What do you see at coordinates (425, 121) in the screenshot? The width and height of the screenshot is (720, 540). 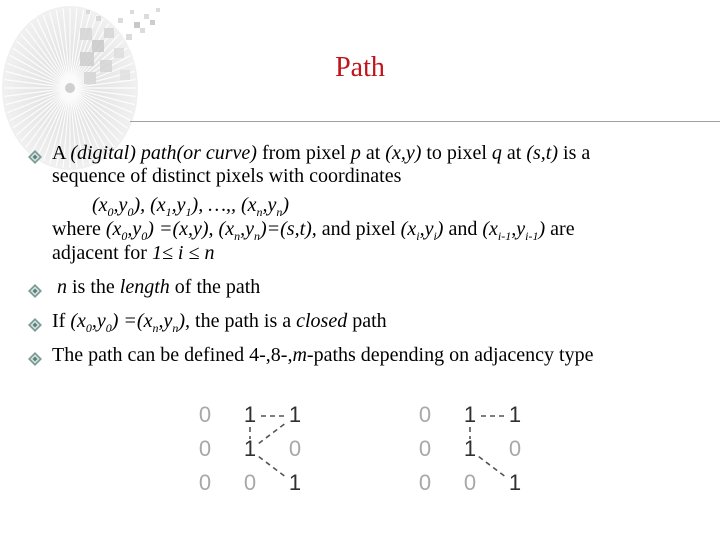 I see `title-divider` at bounding box center [425, 121].